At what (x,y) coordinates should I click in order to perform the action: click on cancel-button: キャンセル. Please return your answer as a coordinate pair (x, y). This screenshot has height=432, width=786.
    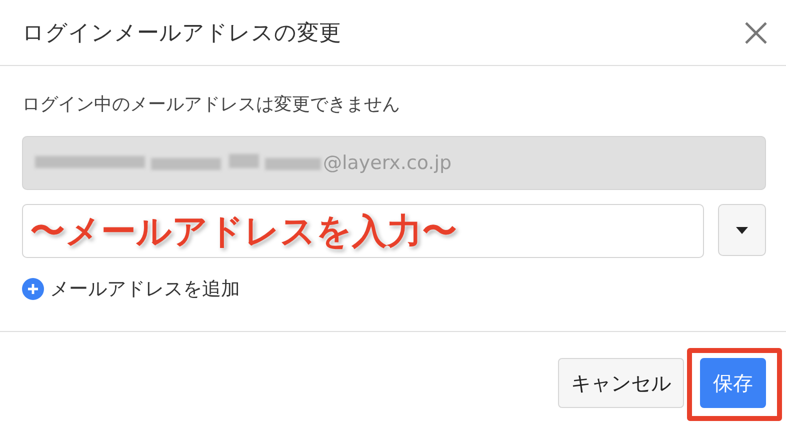
    Looking at the image, I should click on (621, 383).